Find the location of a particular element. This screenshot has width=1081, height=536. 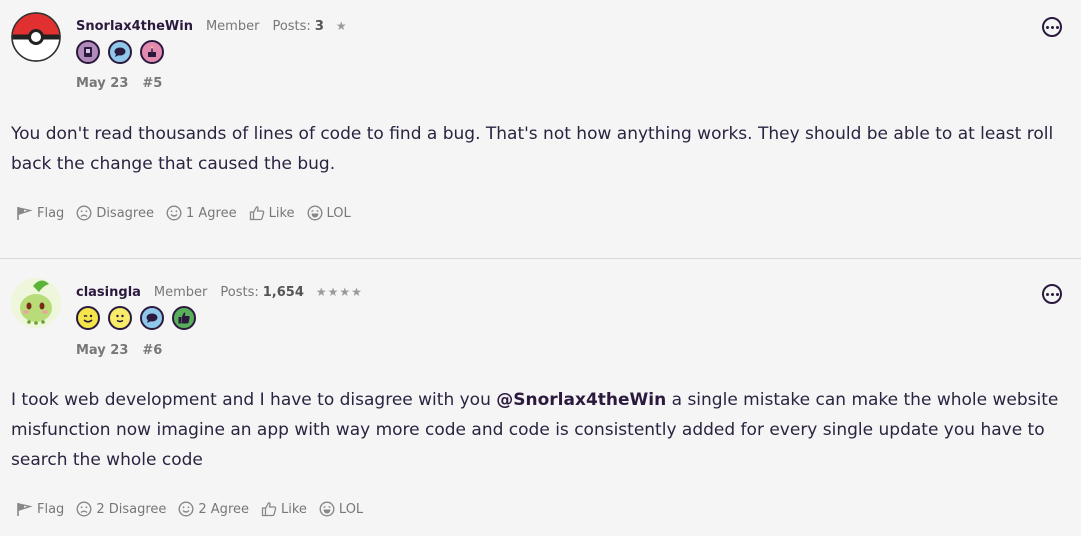

reaction-bar: Flag 2 Disagree 2 Agree Like LOL is located at coordinates (189, 509).